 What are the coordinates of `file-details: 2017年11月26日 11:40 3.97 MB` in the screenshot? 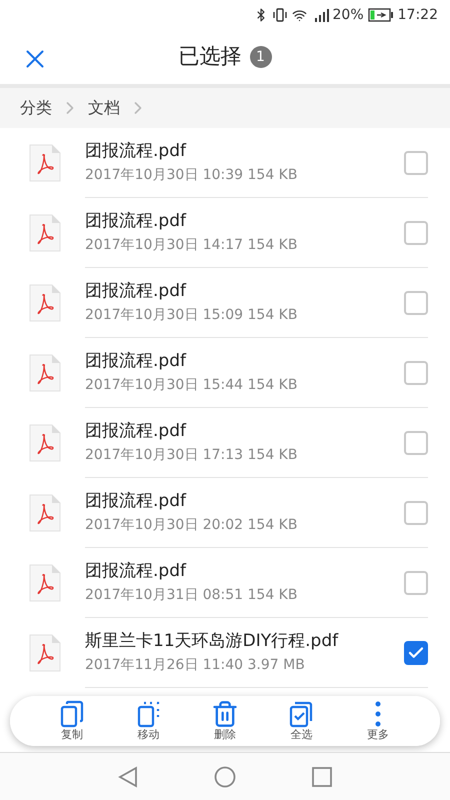 It's located at (195, 665).